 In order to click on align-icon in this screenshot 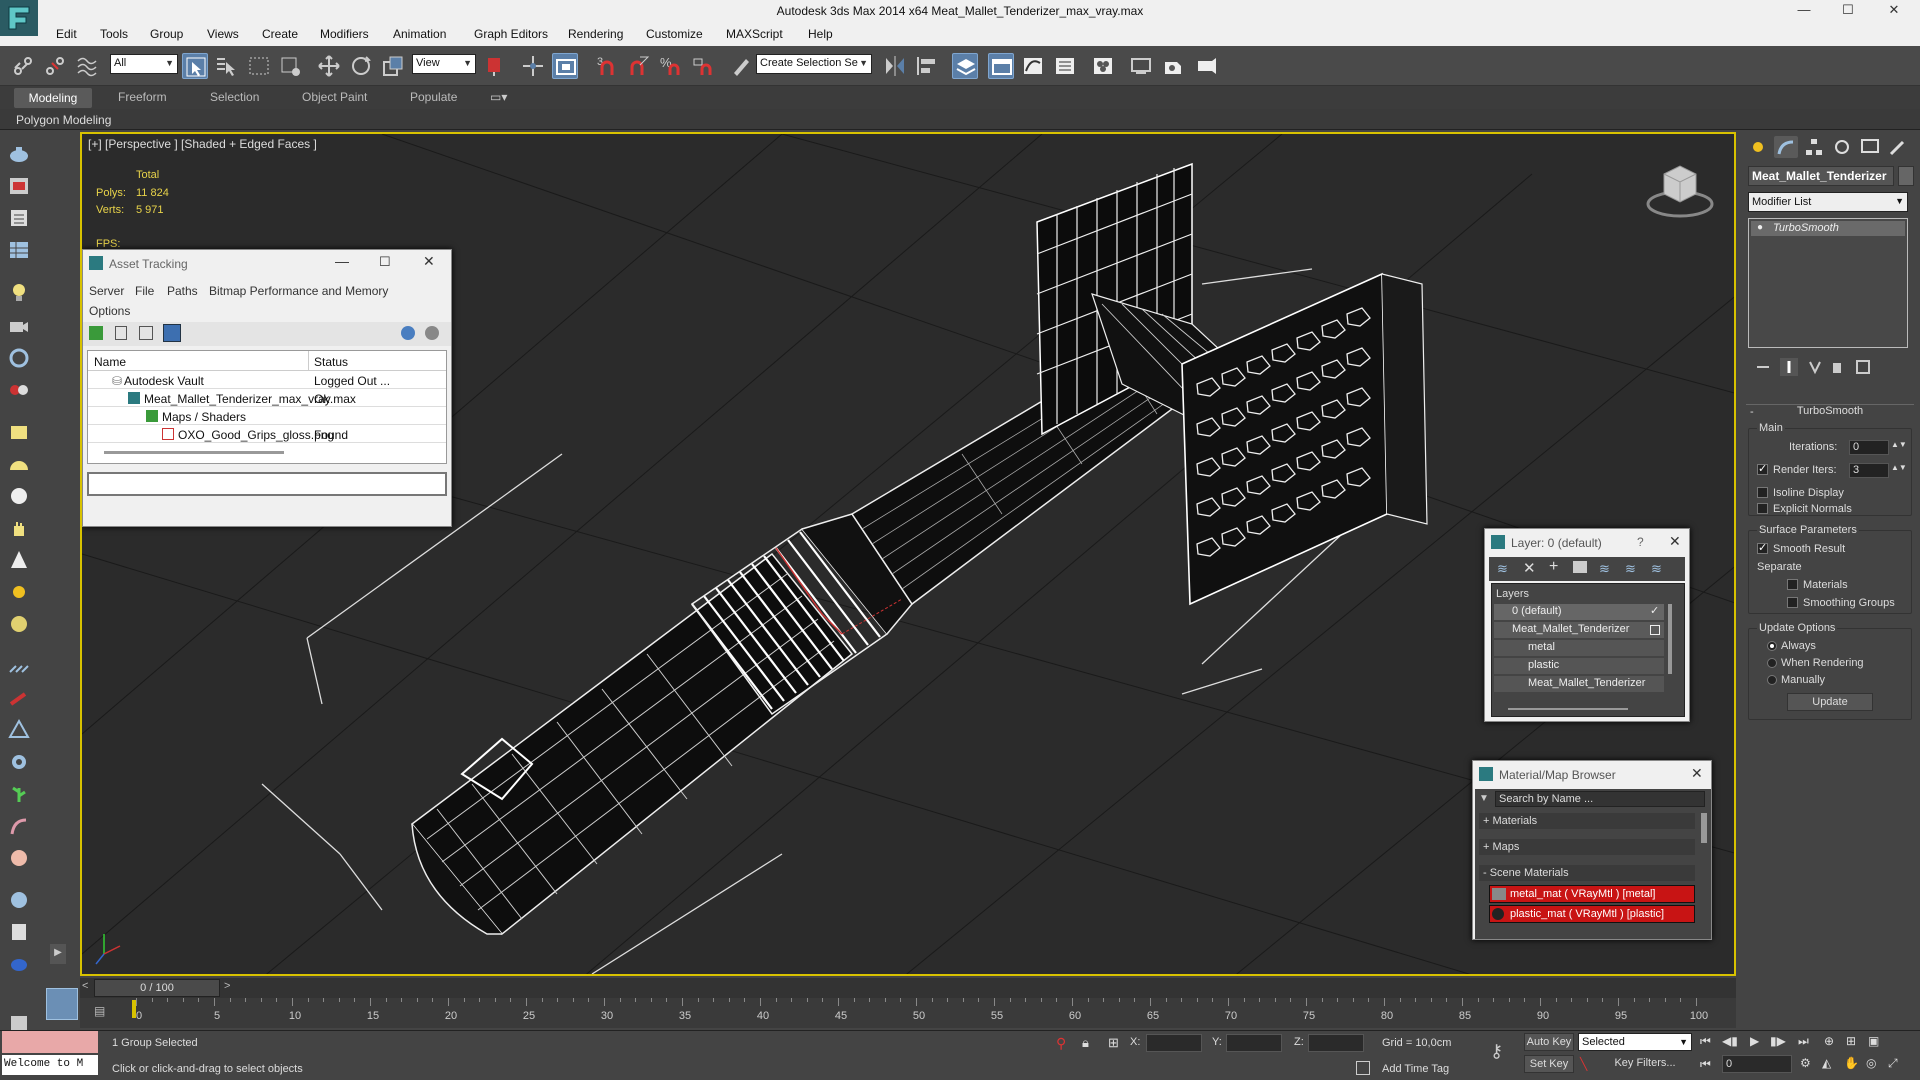, I will do `click(927, 66)`.